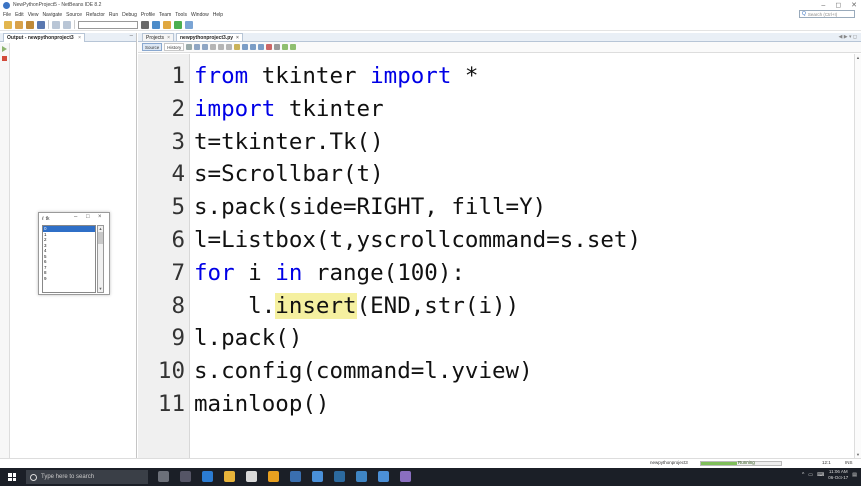 The height and width of the screenshot is (486, 861). What do you see at coordinates (100, 217) in the screenshot?
I see `tk-close-button: ×` at bounding box center [100, 217].